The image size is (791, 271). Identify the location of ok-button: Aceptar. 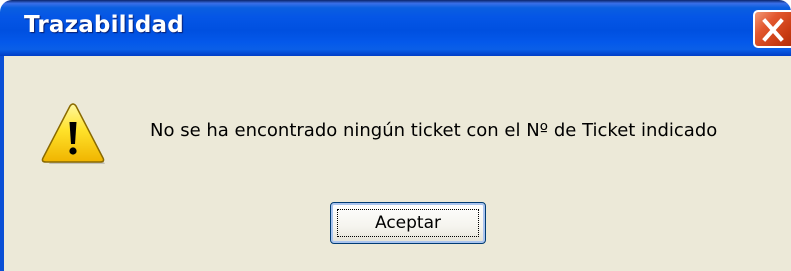
(408, 223).